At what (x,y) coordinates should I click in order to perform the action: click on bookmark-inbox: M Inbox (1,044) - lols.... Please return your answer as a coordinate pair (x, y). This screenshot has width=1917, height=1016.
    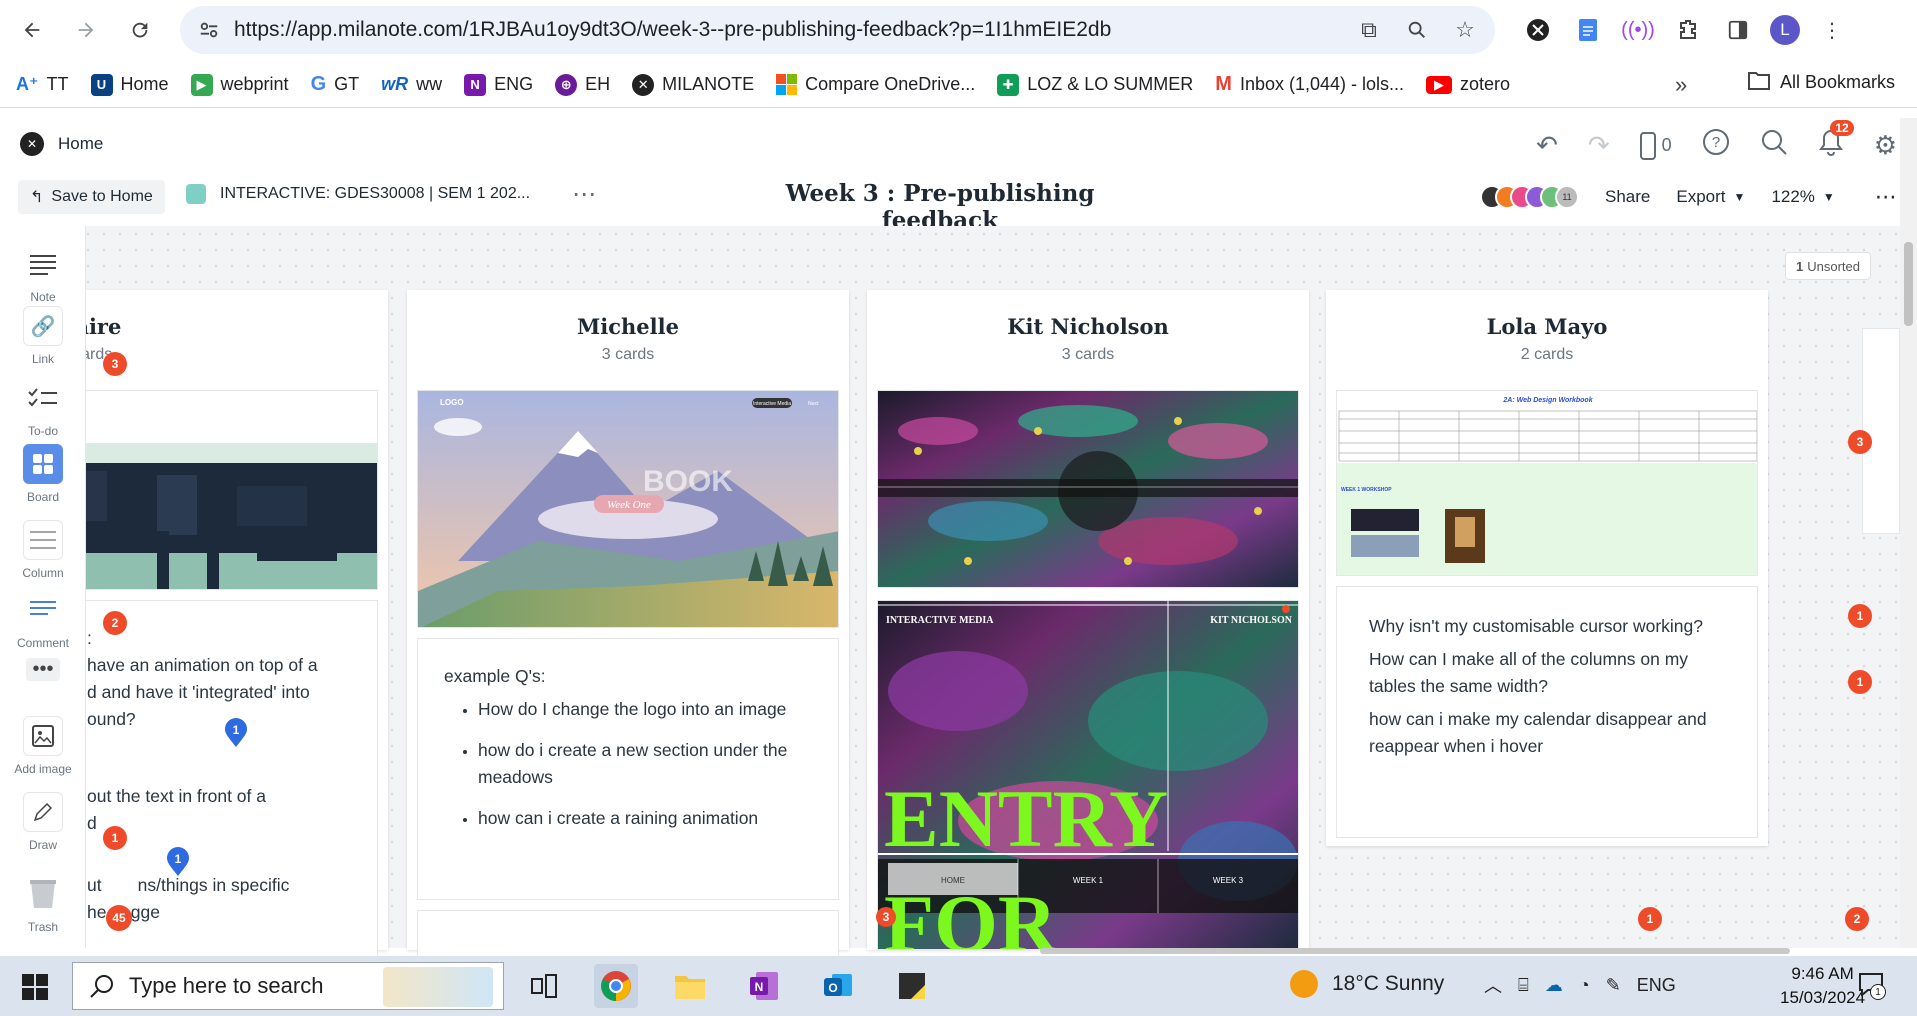
    Looking at the image, I should click on (1309, 84).